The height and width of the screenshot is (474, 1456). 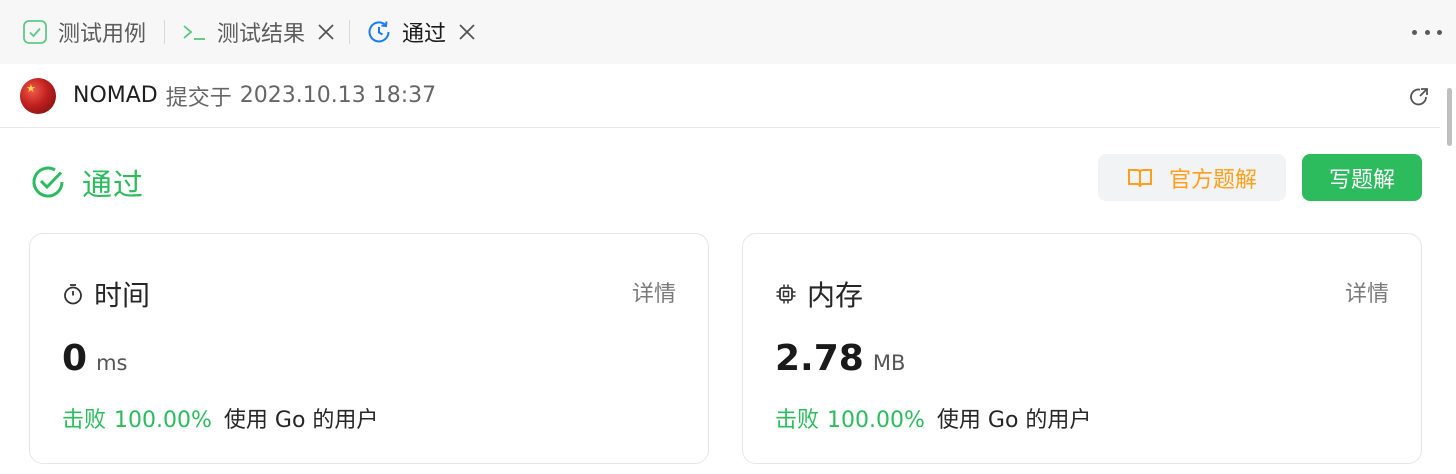 I want to click on tab-label: 测试结果, so click(x=261, y=34).